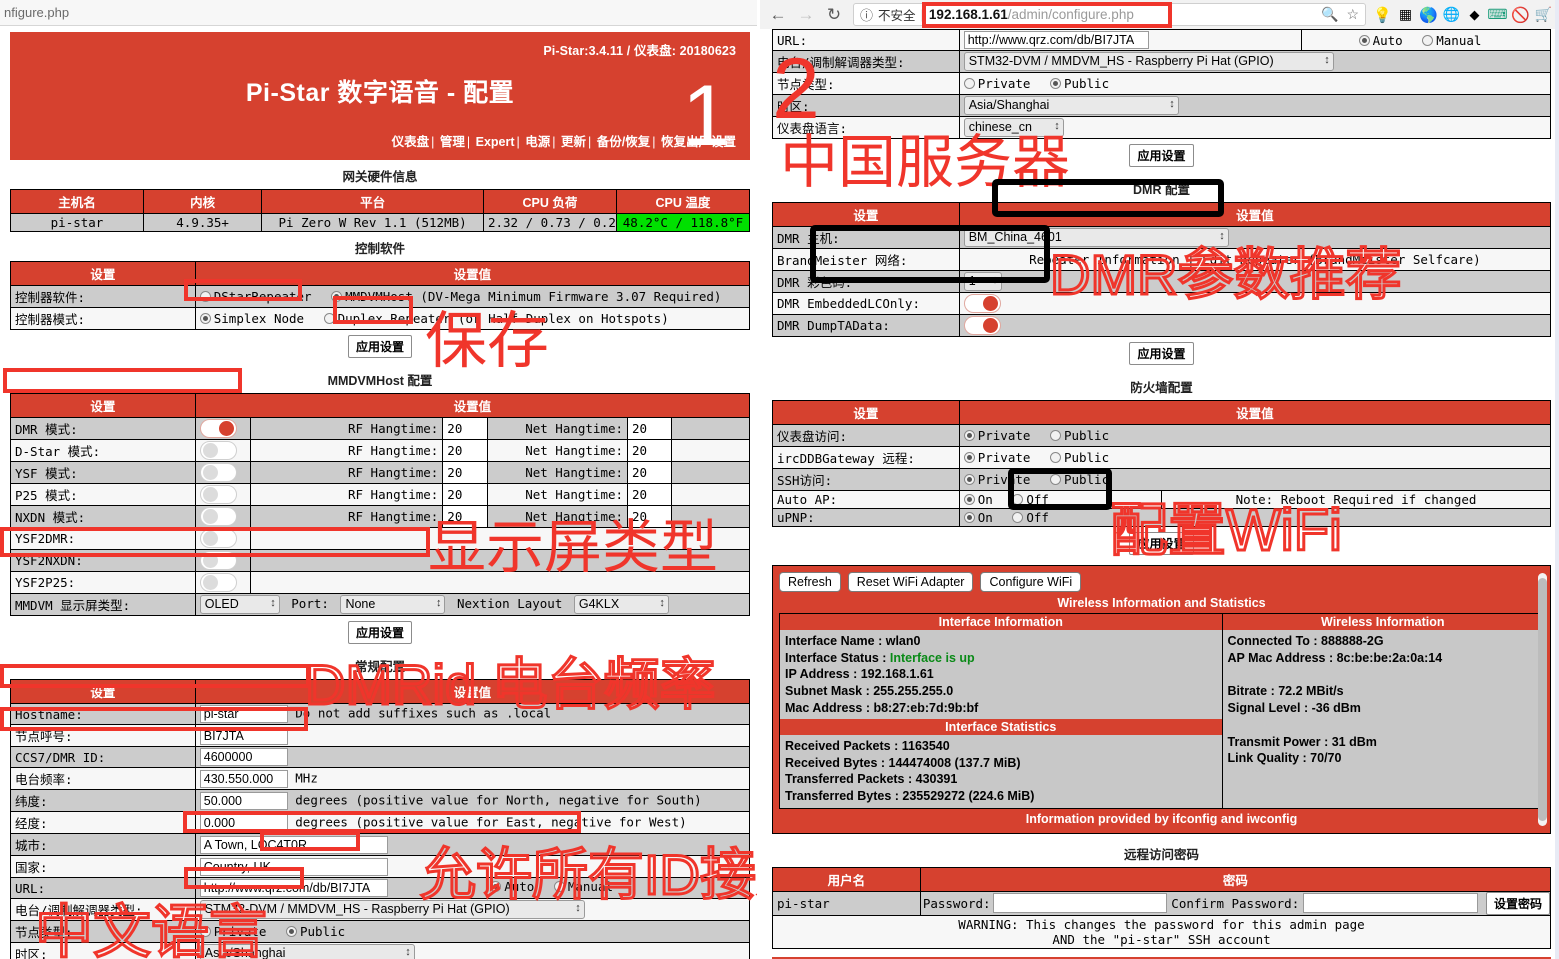 This screenshot has height=959, width=1559. I want to click on diamond-icon: ◆, so click(1474, 14).